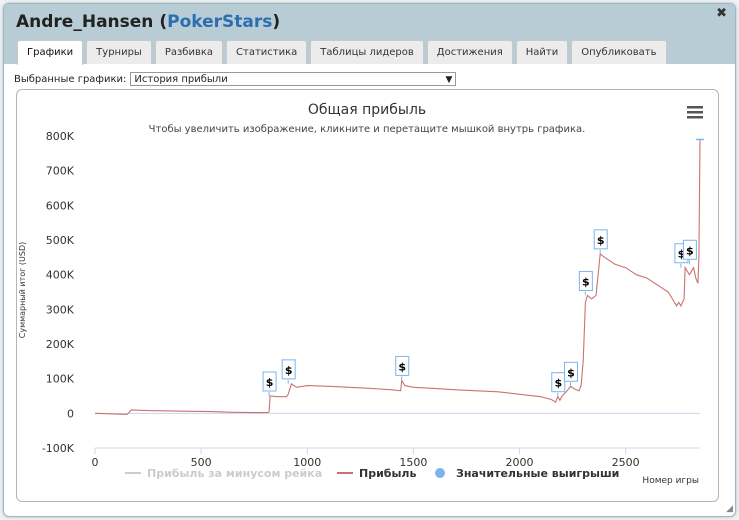 The image size is (739, 520). I want to click on x-tick-label: 0, so click(95, 462).